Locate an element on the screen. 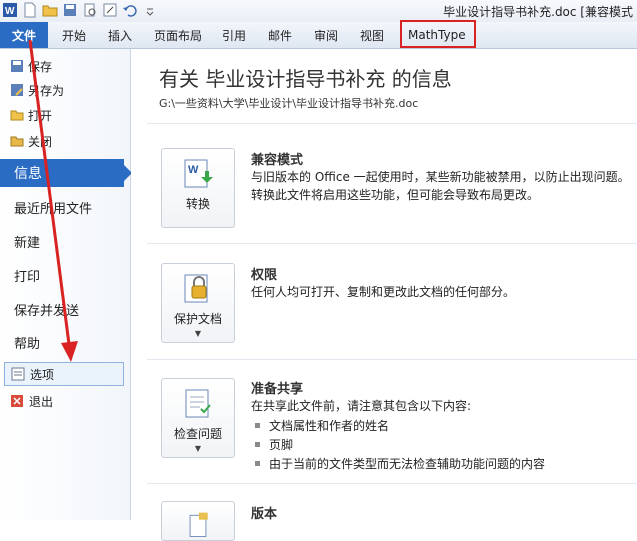 This screenshot has width=637, height=541. sidebar-item-label: 关闭 is located at coordinates (40, 141).